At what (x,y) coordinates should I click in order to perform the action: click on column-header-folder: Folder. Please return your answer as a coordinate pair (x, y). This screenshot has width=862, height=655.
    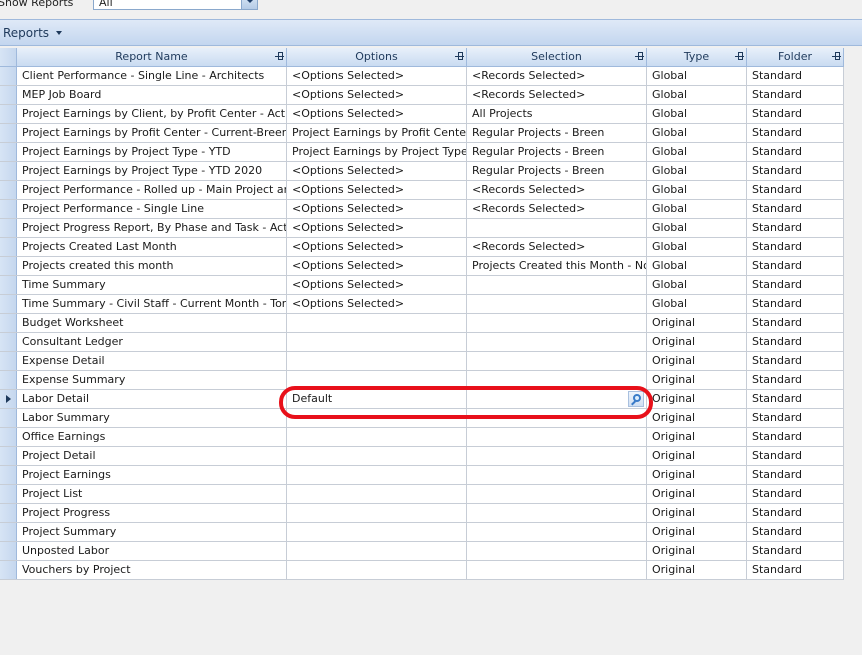
    Looking at the image, I should click on (795, 57).